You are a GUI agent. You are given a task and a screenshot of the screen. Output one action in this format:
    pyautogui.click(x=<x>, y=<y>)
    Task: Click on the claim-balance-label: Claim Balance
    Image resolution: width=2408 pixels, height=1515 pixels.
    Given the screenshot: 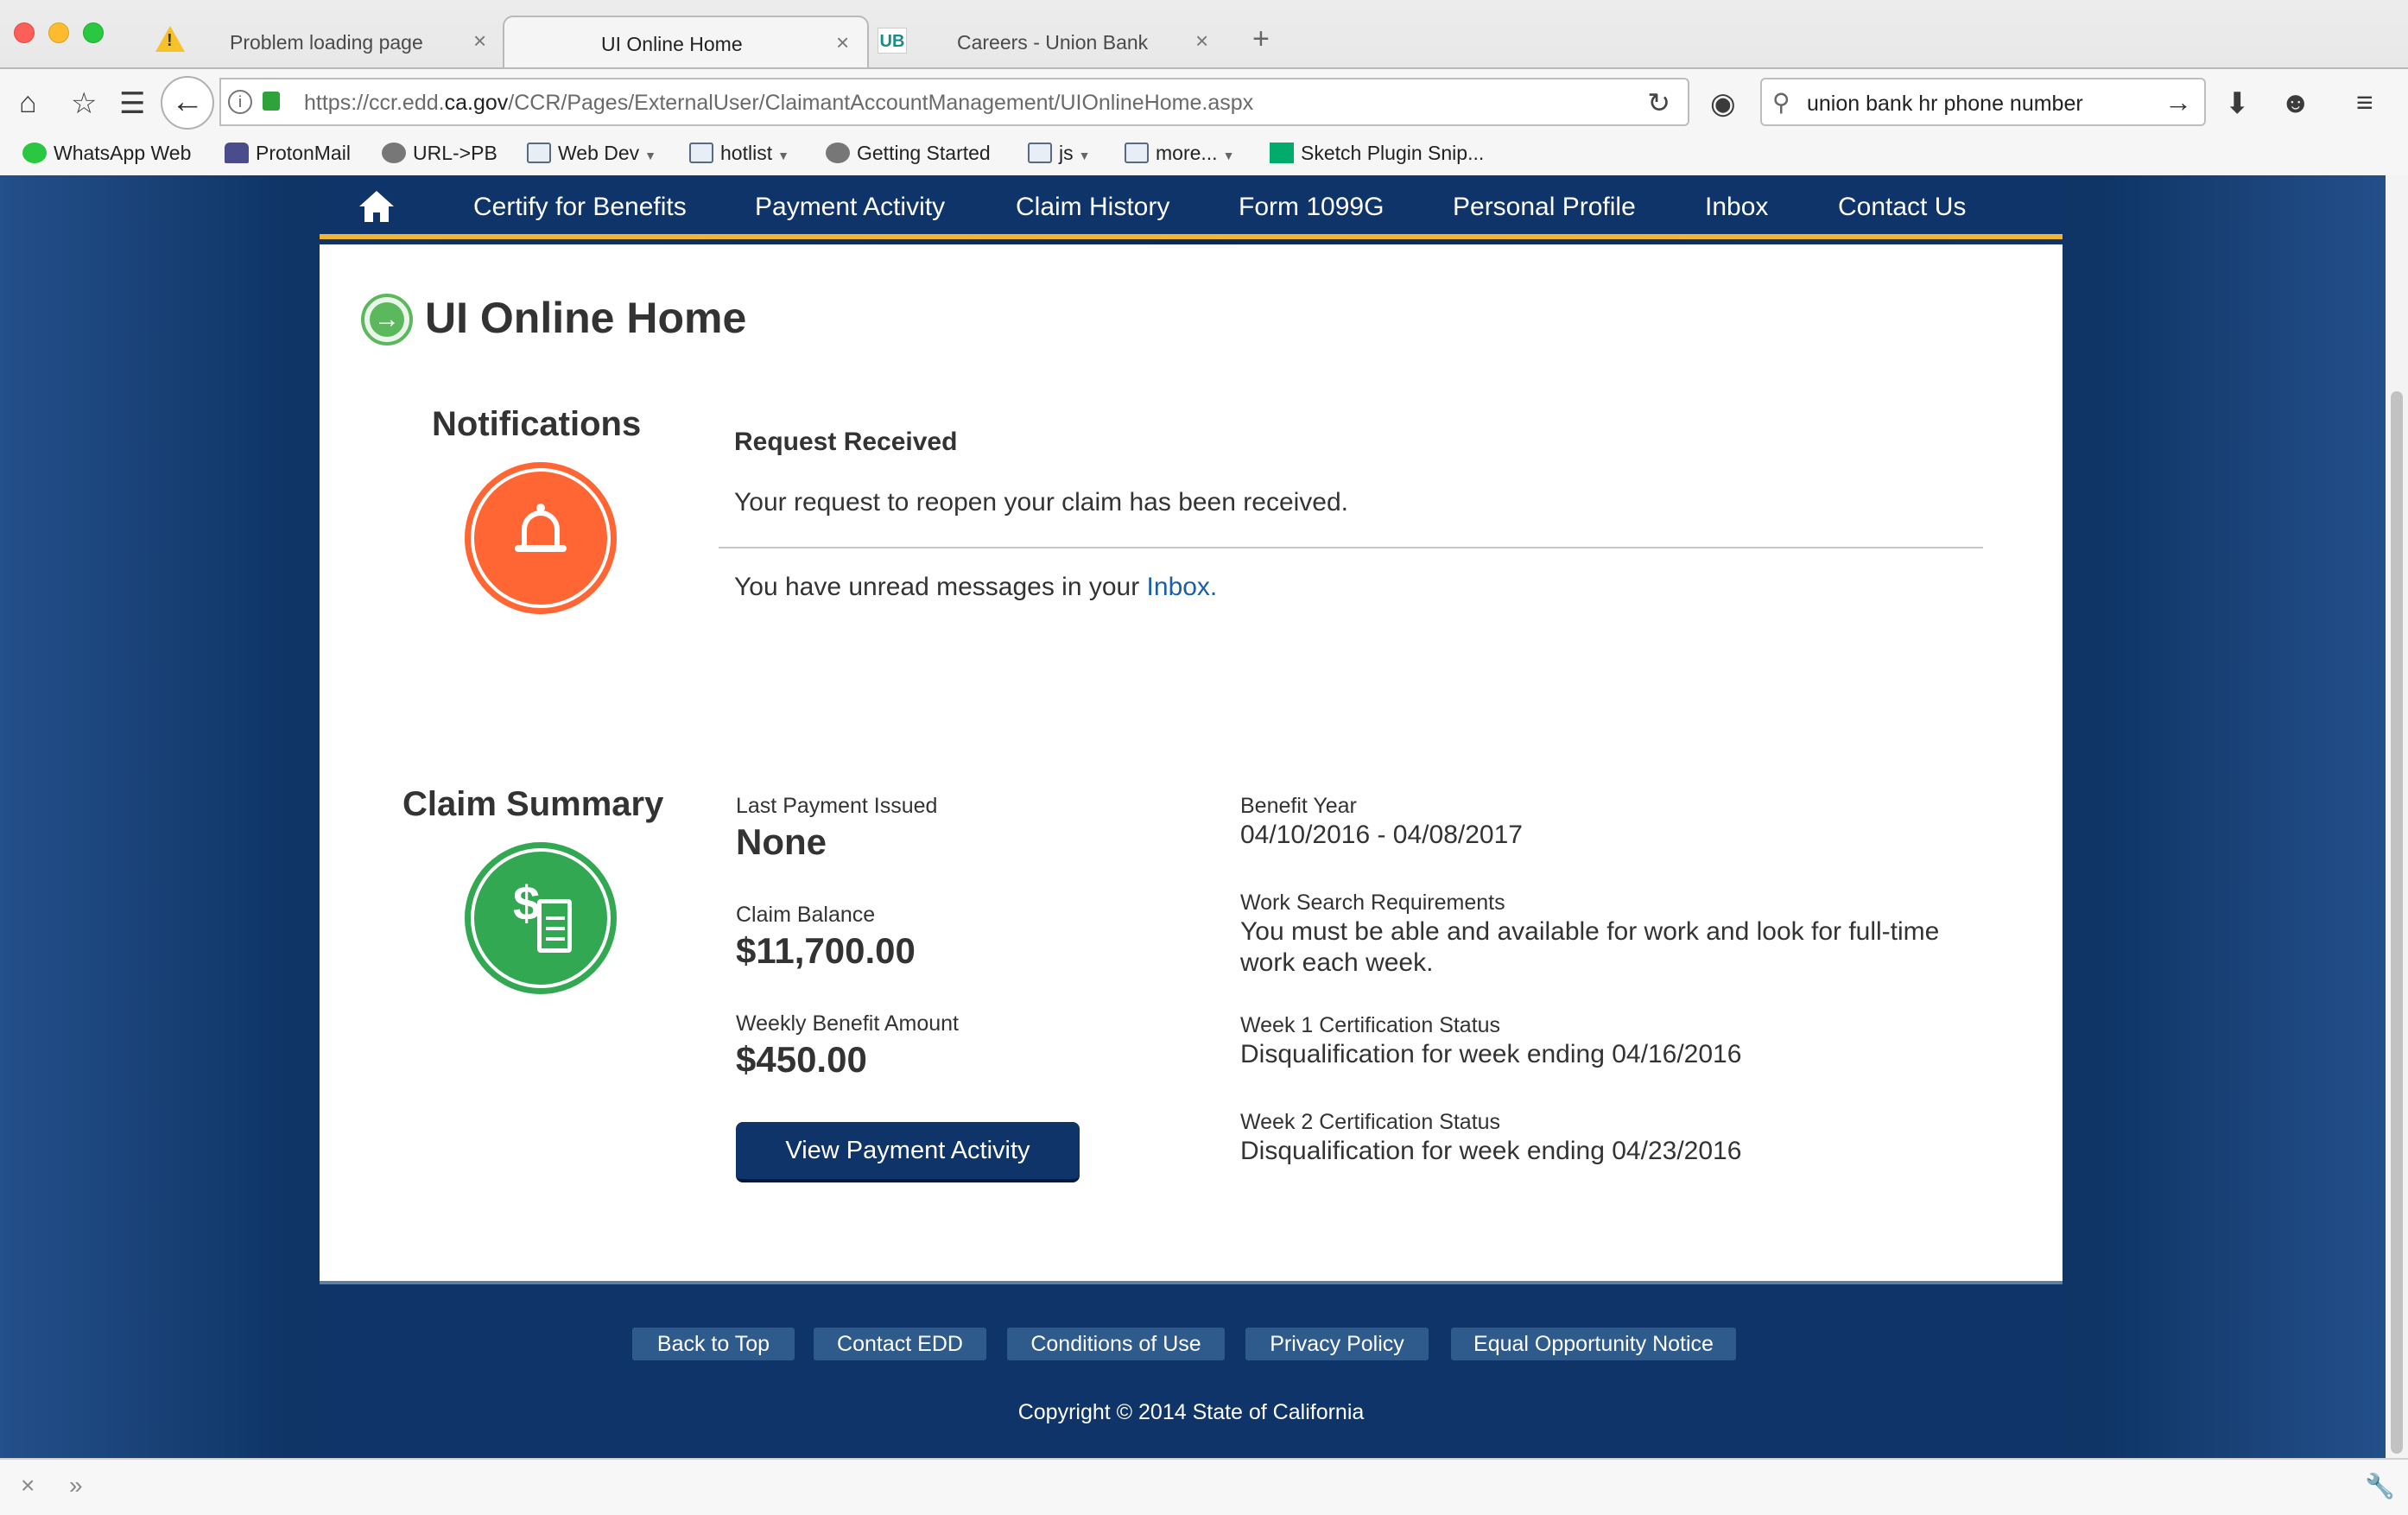 What is the action you would take?
    pyautogui.click(x=806, y=915)
    